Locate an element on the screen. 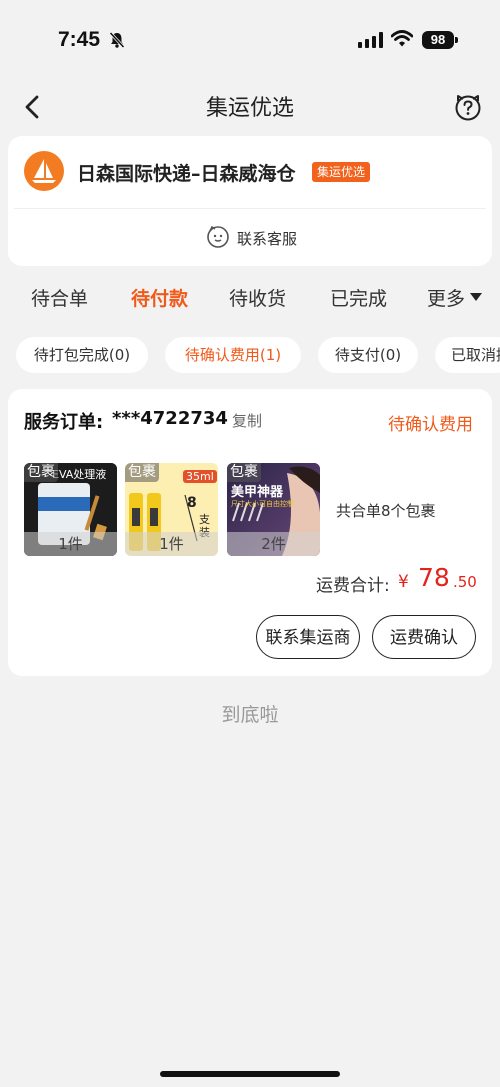  home-indicator is located at coordinates (250, 1074).